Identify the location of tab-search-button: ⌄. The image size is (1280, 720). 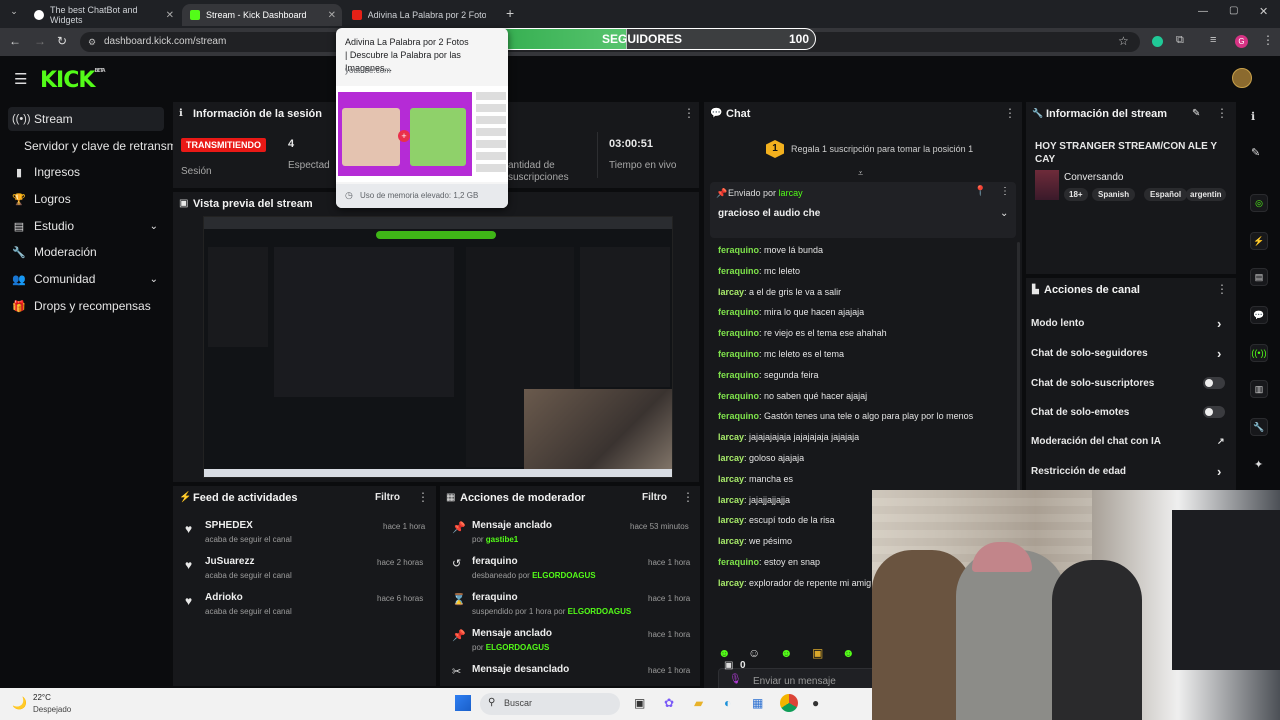
(14, 14).